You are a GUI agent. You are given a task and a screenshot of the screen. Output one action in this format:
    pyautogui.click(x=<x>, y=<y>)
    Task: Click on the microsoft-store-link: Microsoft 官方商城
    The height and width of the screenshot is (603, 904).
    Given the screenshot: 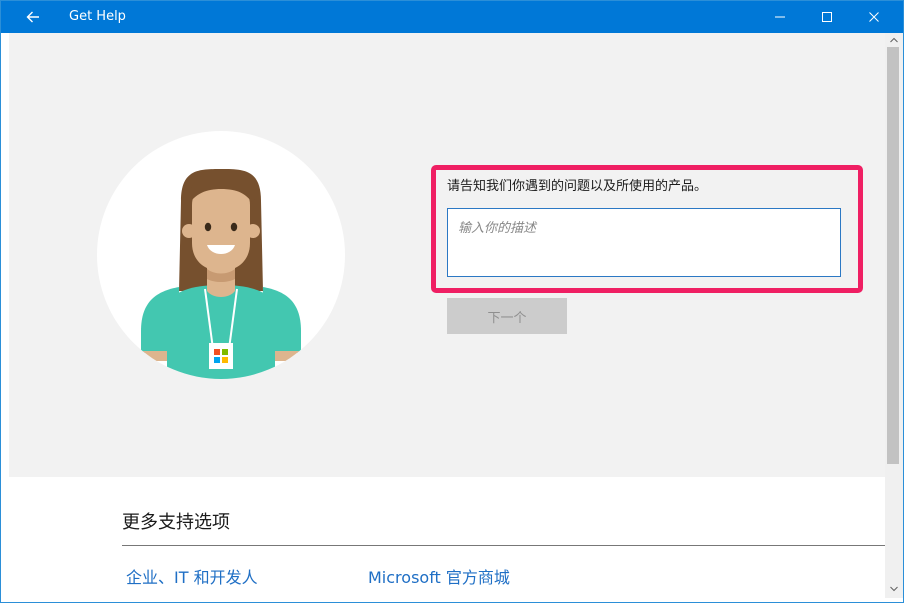 What is the action you would take?
    pyautogui.click(x=439, y=578)
    